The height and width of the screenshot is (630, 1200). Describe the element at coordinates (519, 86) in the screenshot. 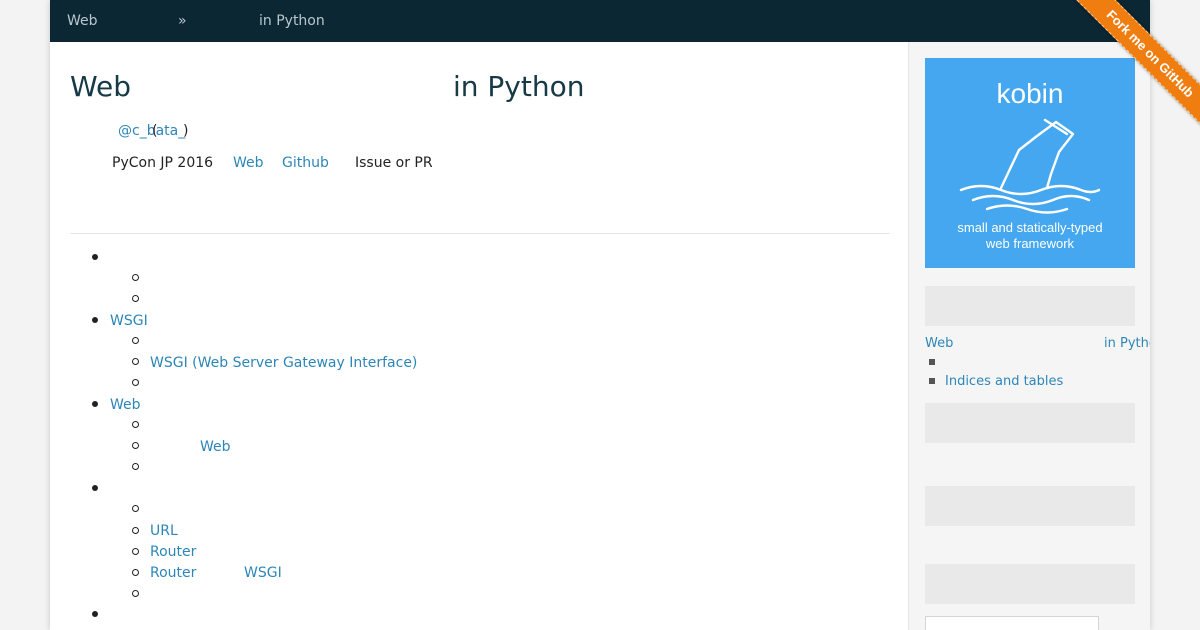

I see `page-title-right: in Python` at that location.